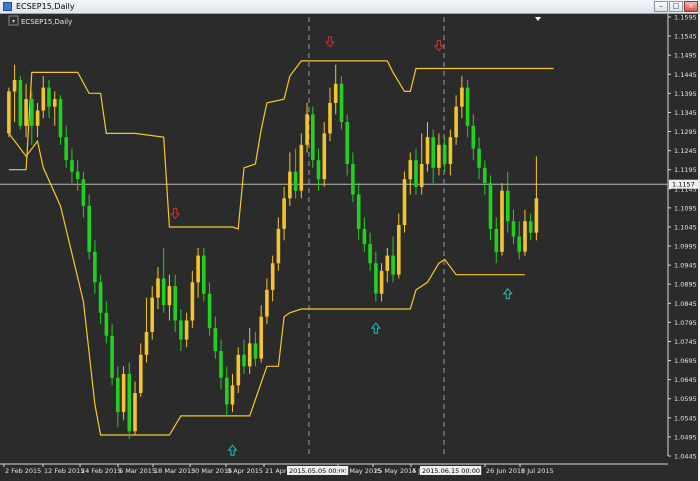 The image size is (700, 481). What do you see at coordinates (537, 471) in the screenshot?
I see `time-tick-label: 8 Jul 2015` at bounding box center [537, 471].